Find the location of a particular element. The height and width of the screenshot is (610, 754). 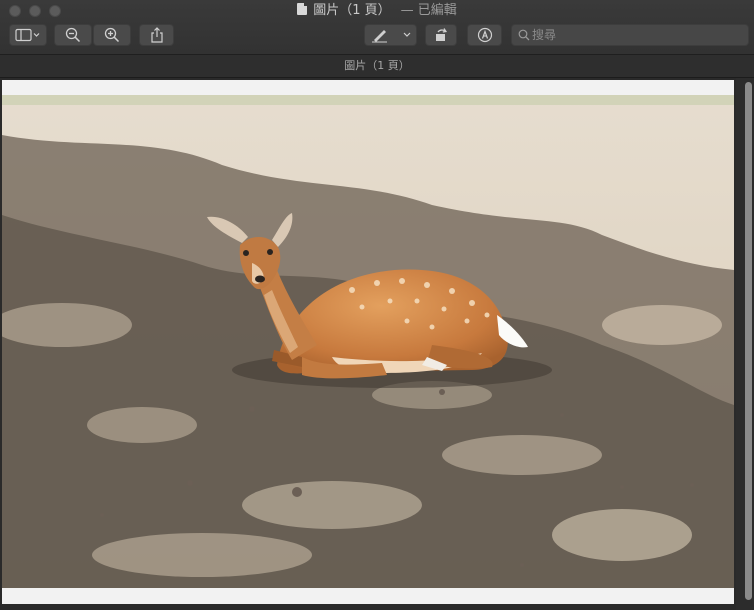

share-icon is located at coordinates (156, 35).